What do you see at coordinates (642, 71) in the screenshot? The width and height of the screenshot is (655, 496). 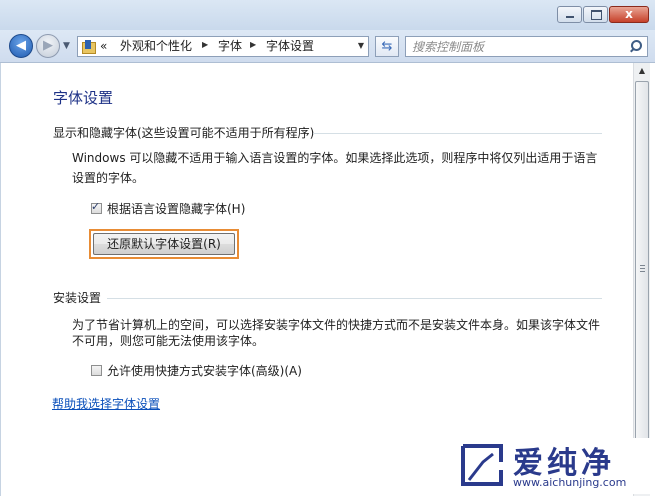 I see `scroll-up-arrow-icon: ▲` at bounding box center [642, 71].